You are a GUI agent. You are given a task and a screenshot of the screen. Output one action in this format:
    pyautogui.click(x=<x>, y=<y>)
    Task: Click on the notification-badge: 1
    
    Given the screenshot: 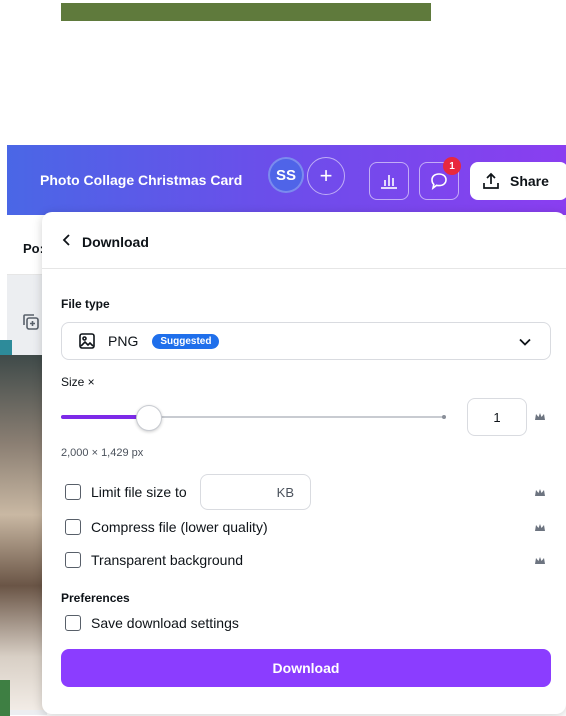 What is the action you would take?
    pyautogui.click(x=452, y=166)
    